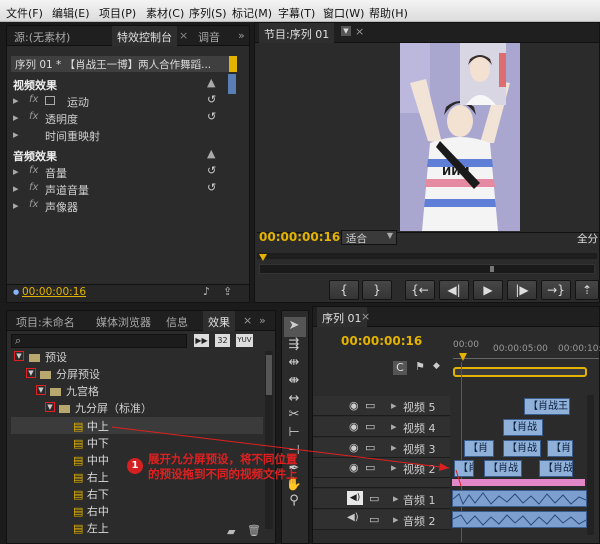 This screenshot has height=544, width=600. Describe the element at coordinates (223, 474) in the screenshot. I see `annotation-line-2: 的预设拖到不同的视频文件上` at that location.